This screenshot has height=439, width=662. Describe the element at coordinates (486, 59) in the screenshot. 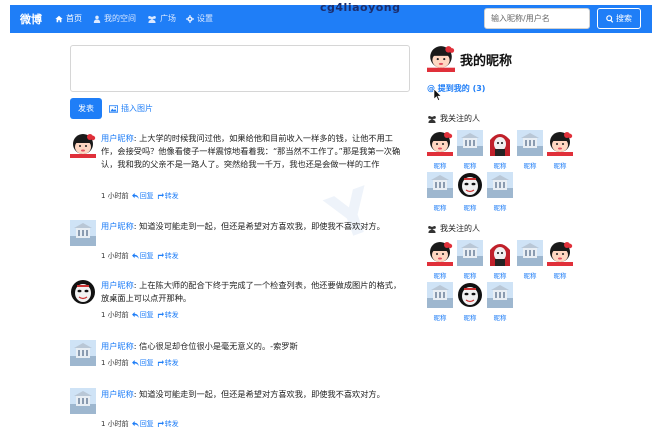

I see `profile-name: 我的昵称` at that location.